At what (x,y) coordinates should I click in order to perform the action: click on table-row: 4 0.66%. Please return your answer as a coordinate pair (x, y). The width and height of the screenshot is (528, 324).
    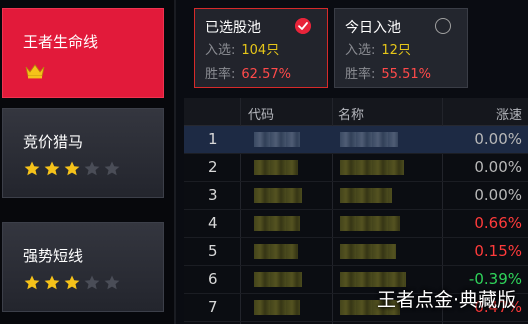
    Looking at the image, I should click on (356, 224).